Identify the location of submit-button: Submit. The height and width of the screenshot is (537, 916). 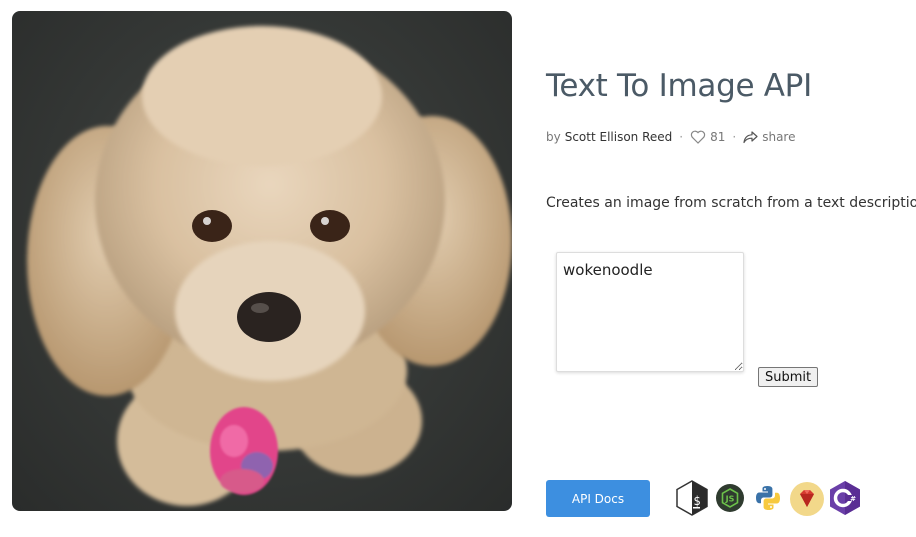
(788, 377).